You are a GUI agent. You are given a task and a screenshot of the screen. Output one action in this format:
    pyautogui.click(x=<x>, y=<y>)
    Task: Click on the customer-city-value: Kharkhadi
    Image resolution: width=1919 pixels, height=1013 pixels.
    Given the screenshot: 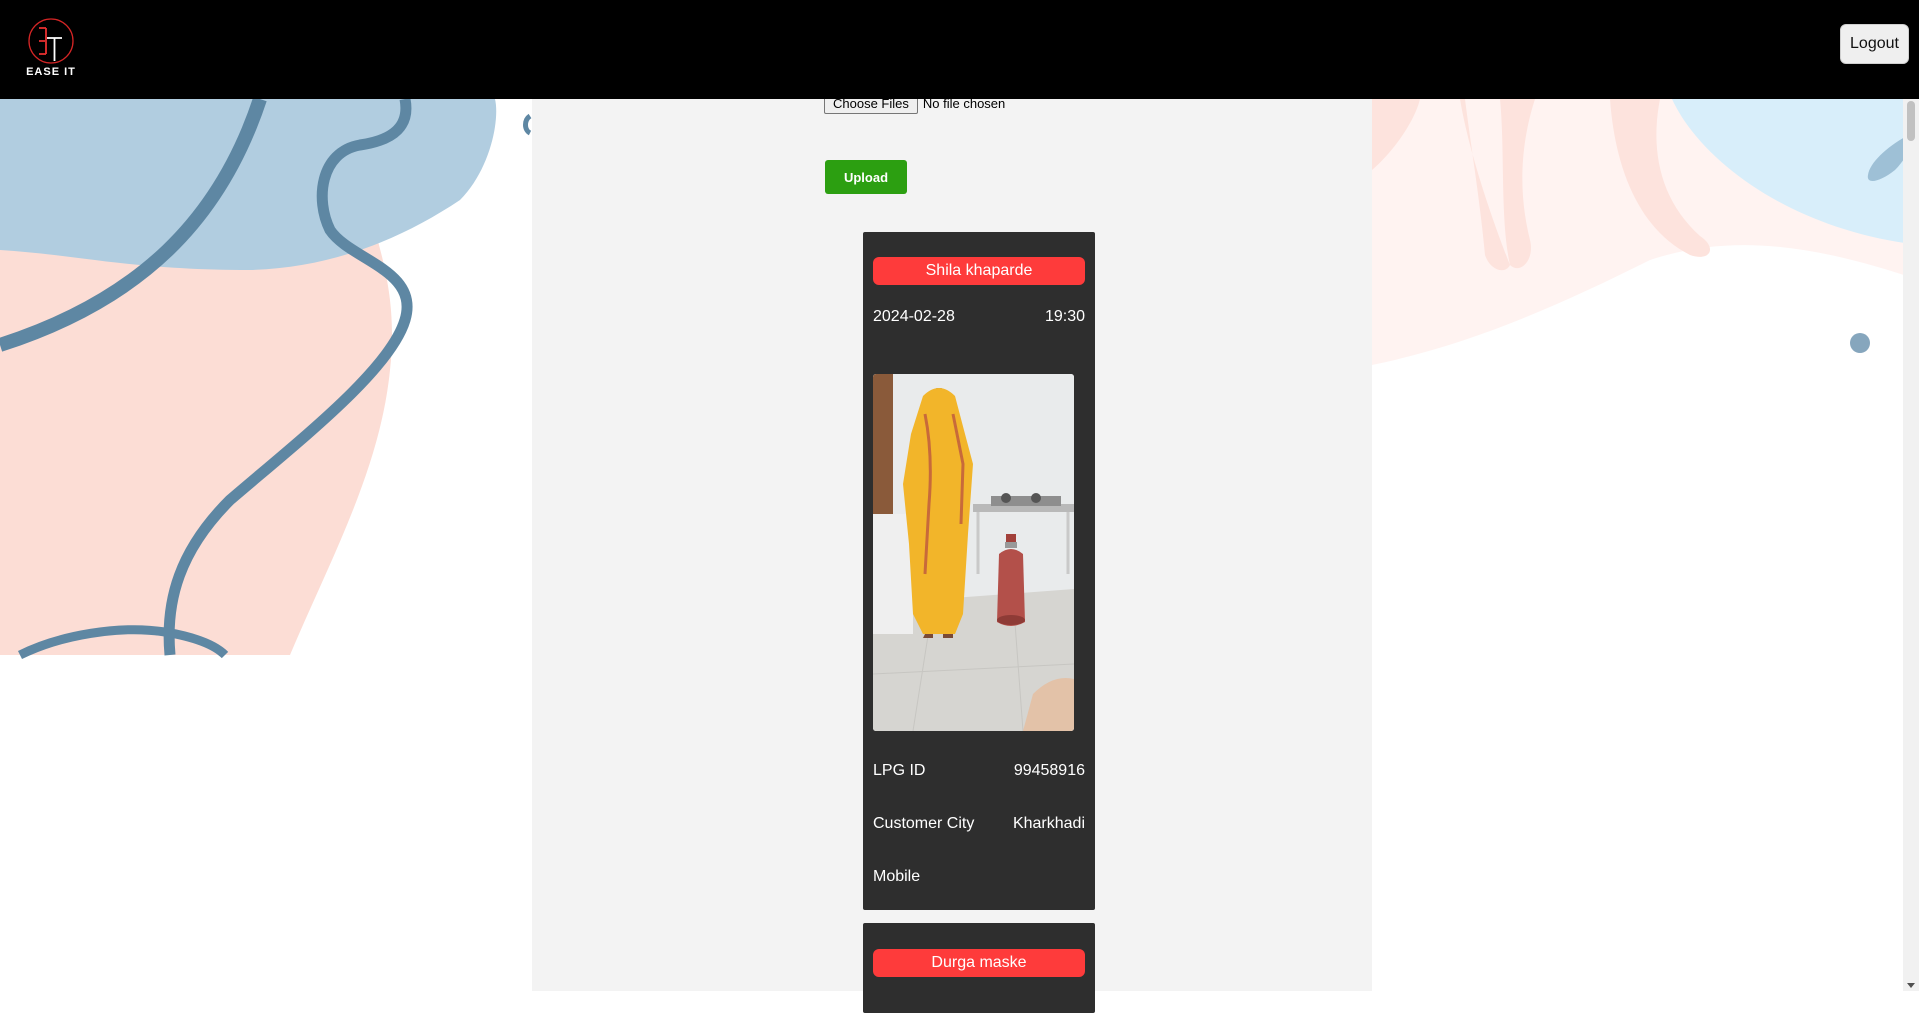 What is the action you would take?
    pyautogui.click(x=1048, y=823)
    